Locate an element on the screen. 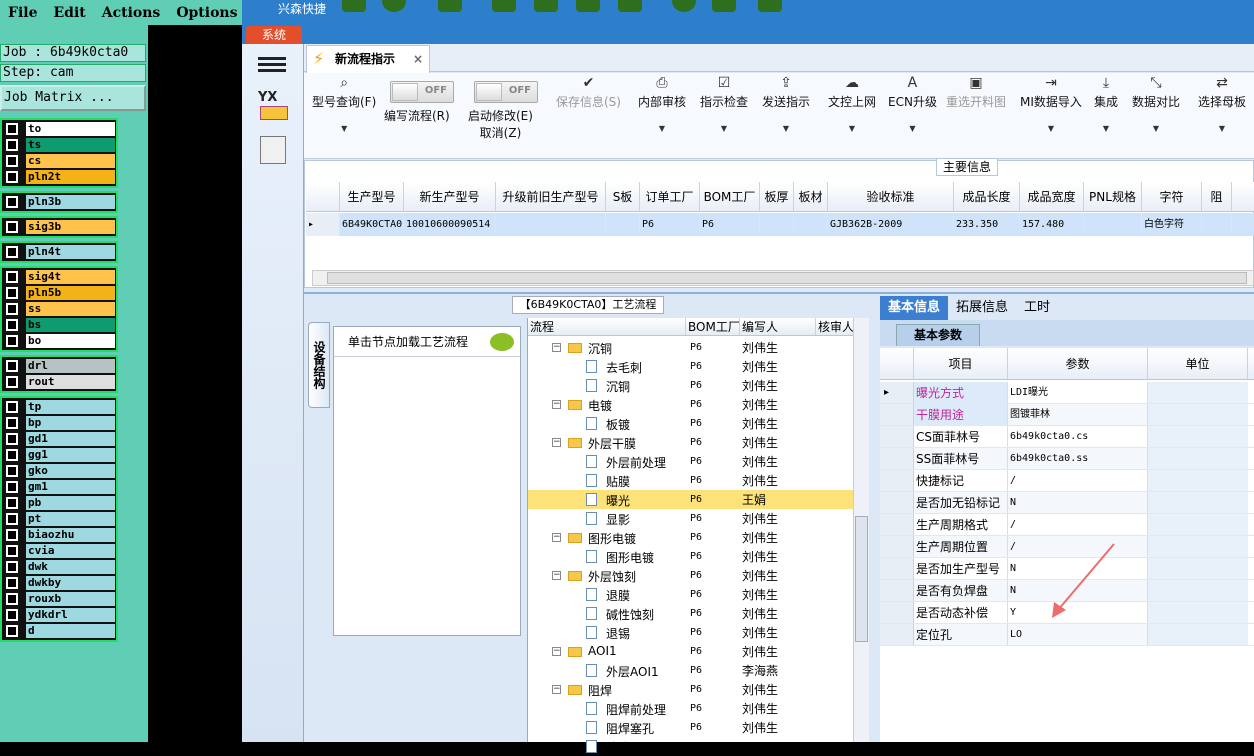 The image size is (1254, 756). toolbar-button-0: ⌕ 型号查询(F) ▼ is located at coordinates (344, 104).